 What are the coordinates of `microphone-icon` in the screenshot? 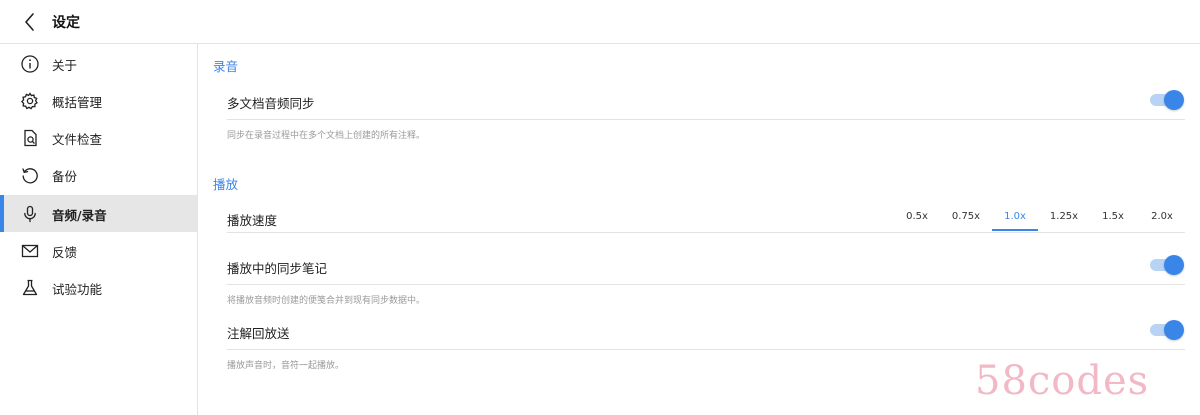 It's located at (30, 214).